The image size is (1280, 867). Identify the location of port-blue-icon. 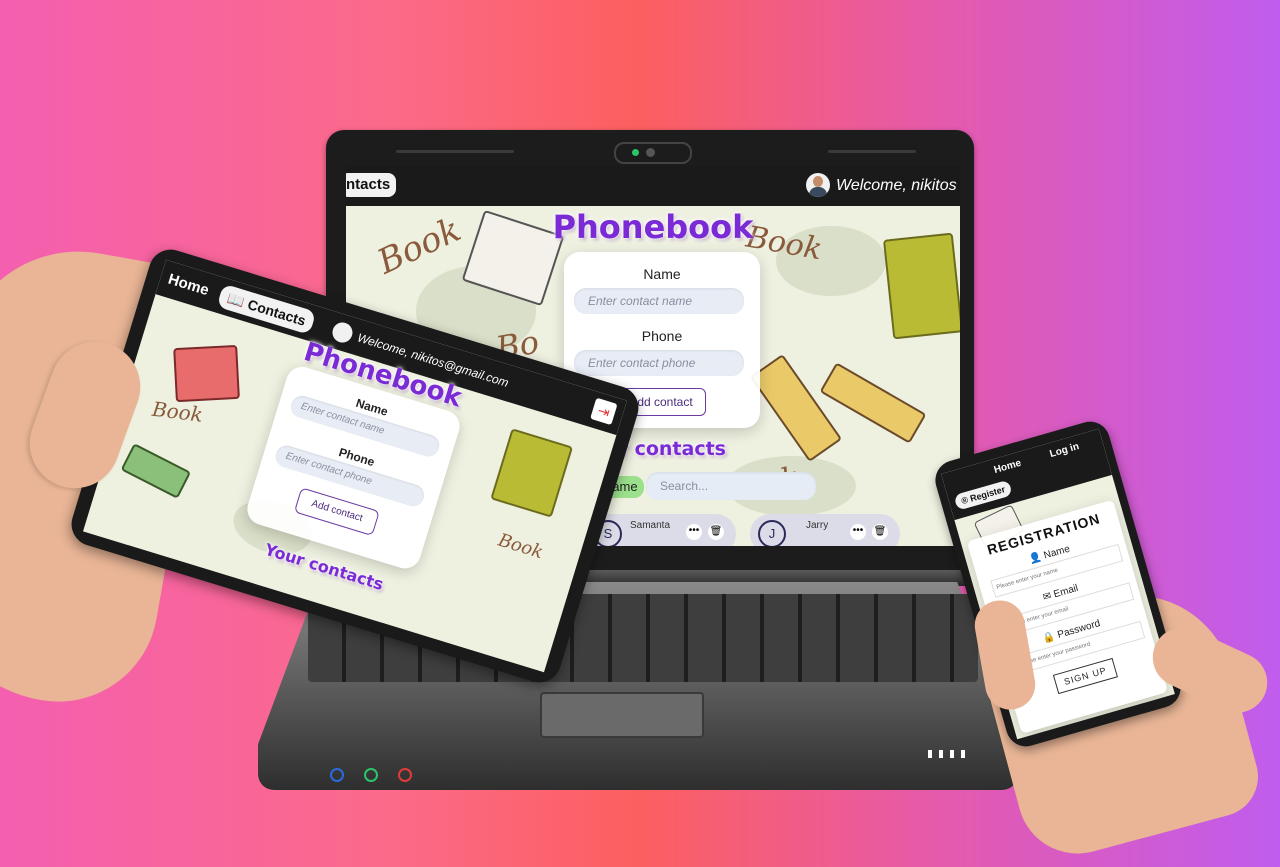
(337, 775).